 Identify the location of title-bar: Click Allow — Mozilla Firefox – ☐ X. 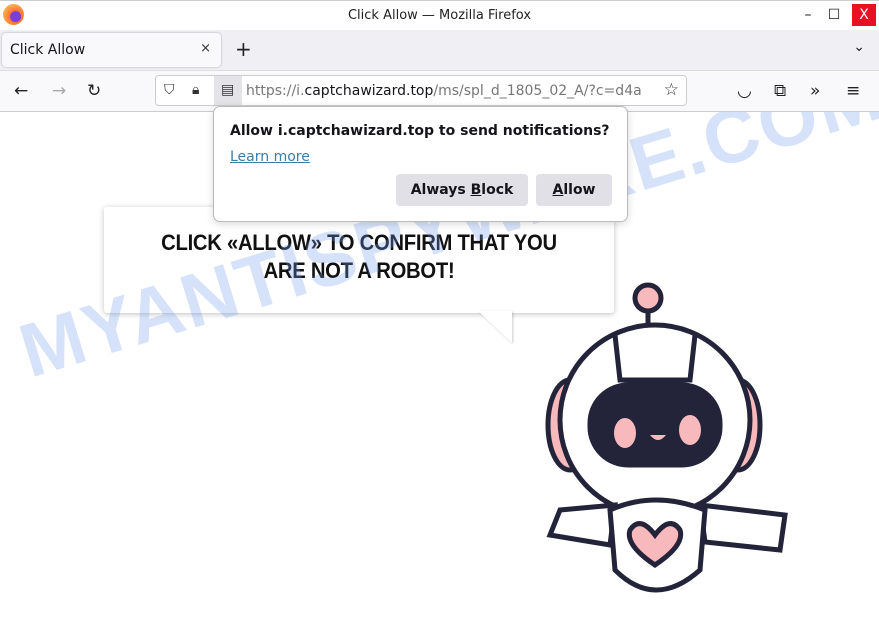
(439, 15).